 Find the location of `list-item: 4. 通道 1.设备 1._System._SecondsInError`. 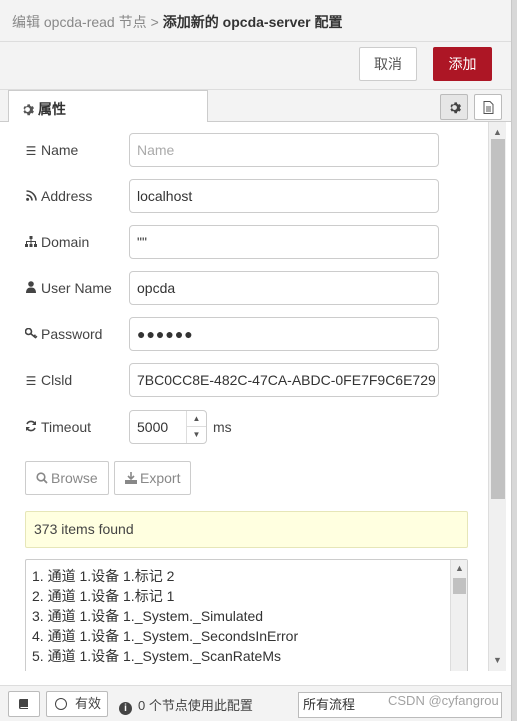

list-item: 4. 通道 1.设备 1._System._SecondsInError is located at coordinates (165, 636).